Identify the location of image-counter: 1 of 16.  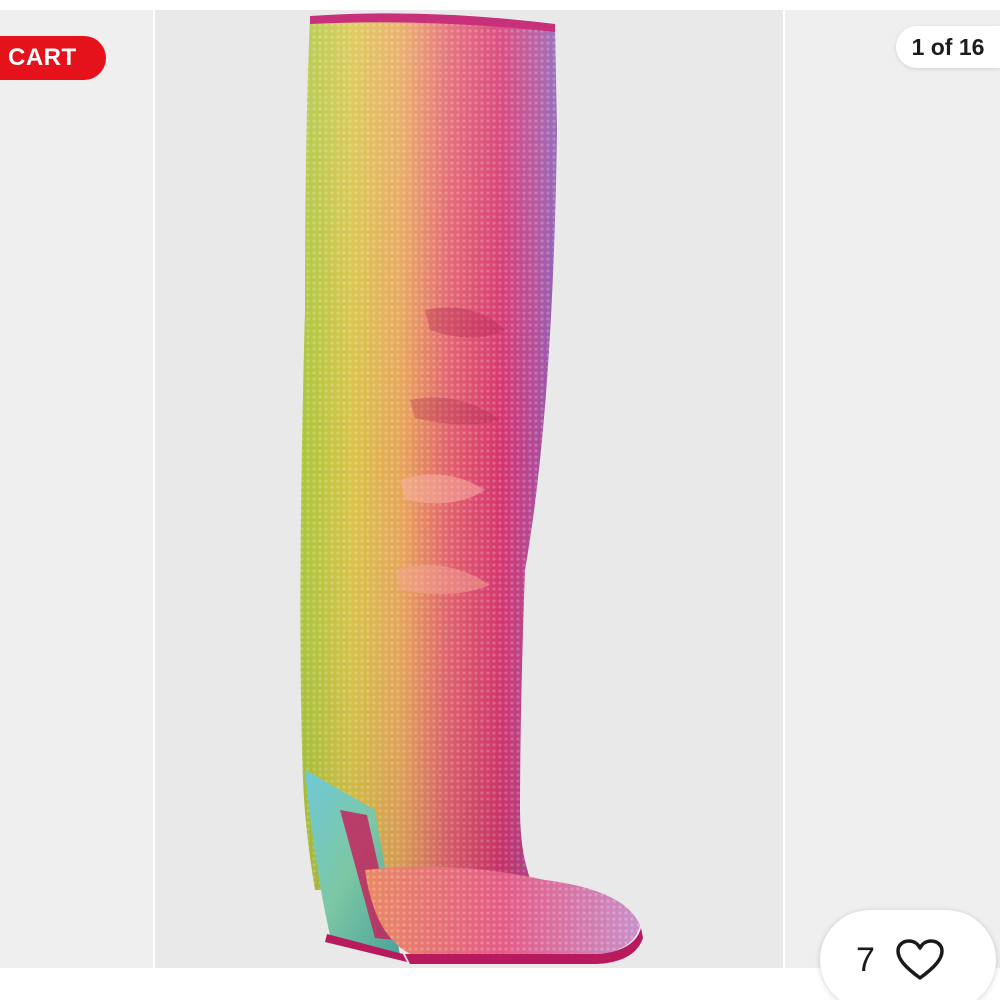
(948, 47).